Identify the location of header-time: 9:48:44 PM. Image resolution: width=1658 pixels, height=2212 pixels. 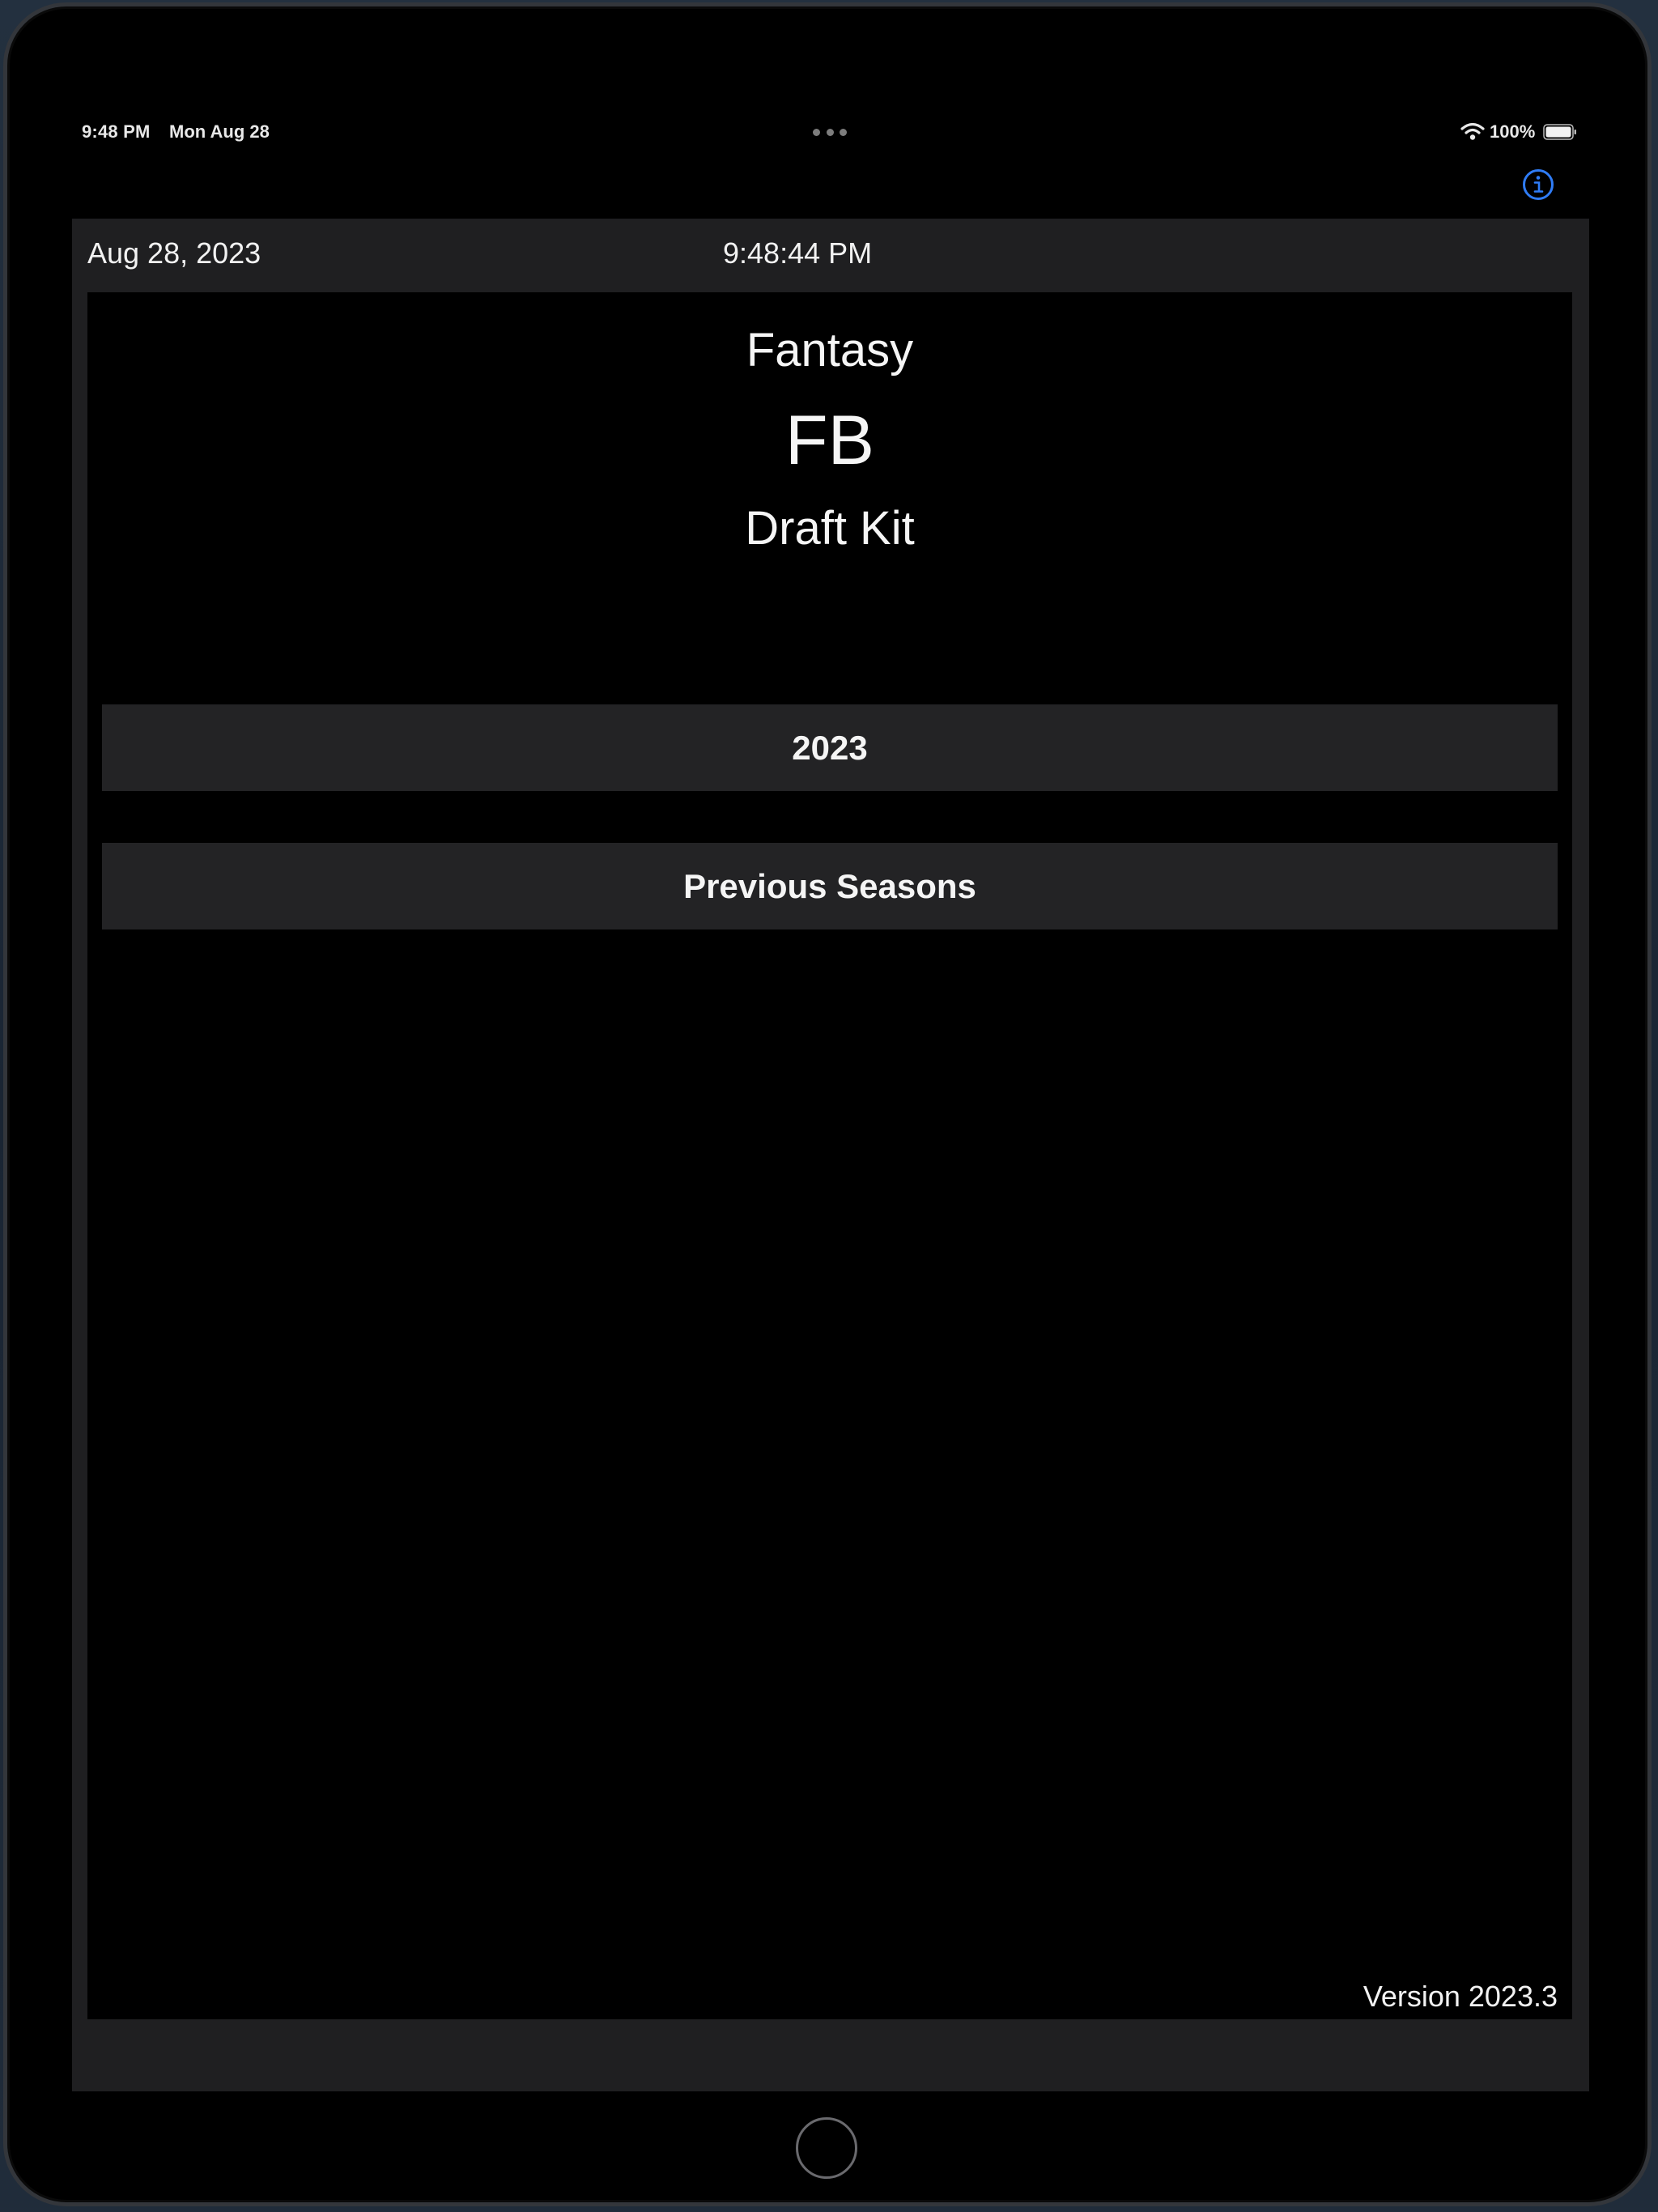
(798, 253).